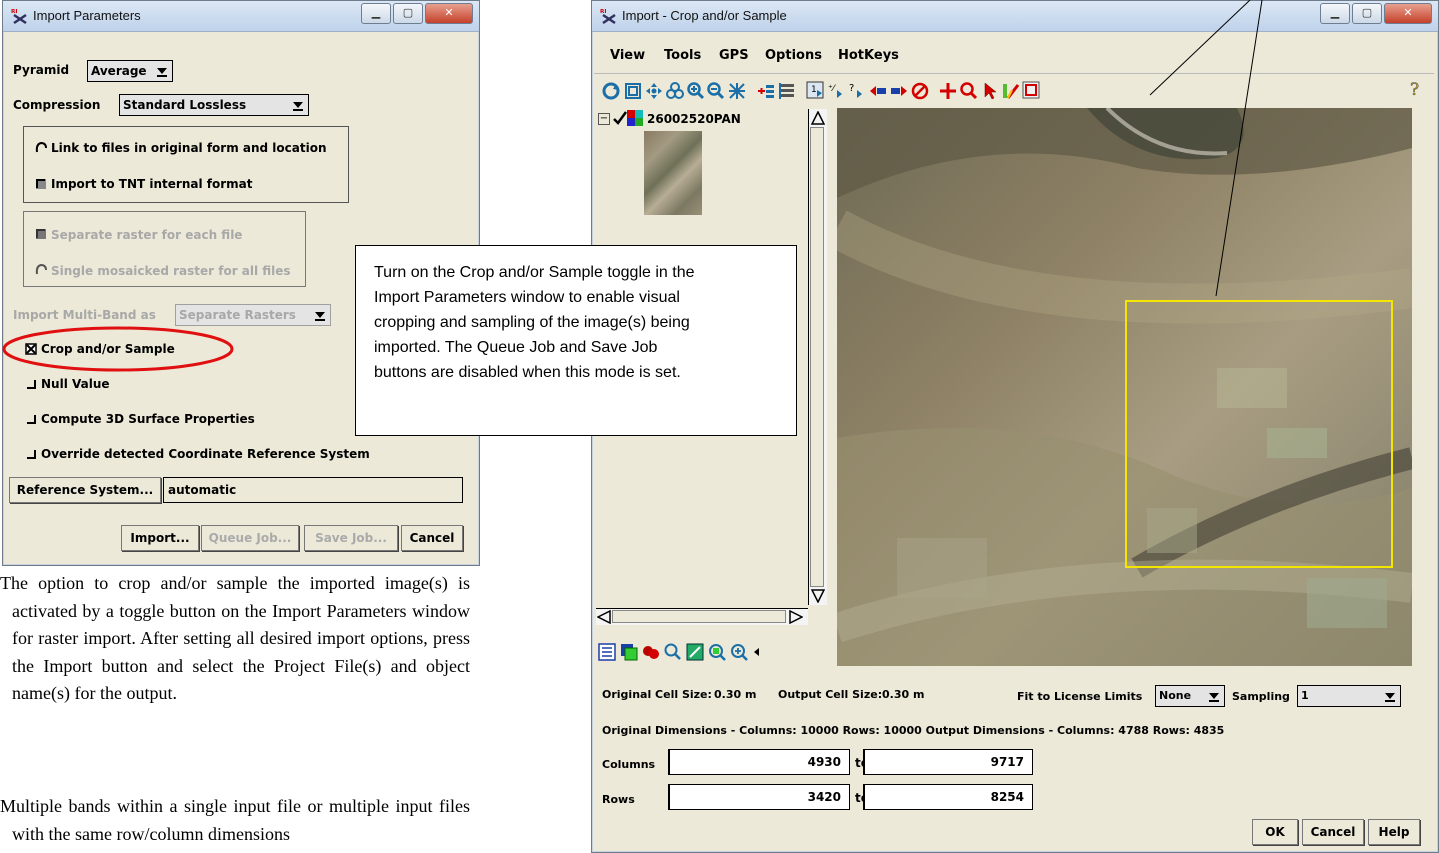 This screenshot has height=853, width=1439. Describe the element at coordinates (704, 15) in the screenshot. I see `window-title: Import - Crop and/or Sample` at that location.